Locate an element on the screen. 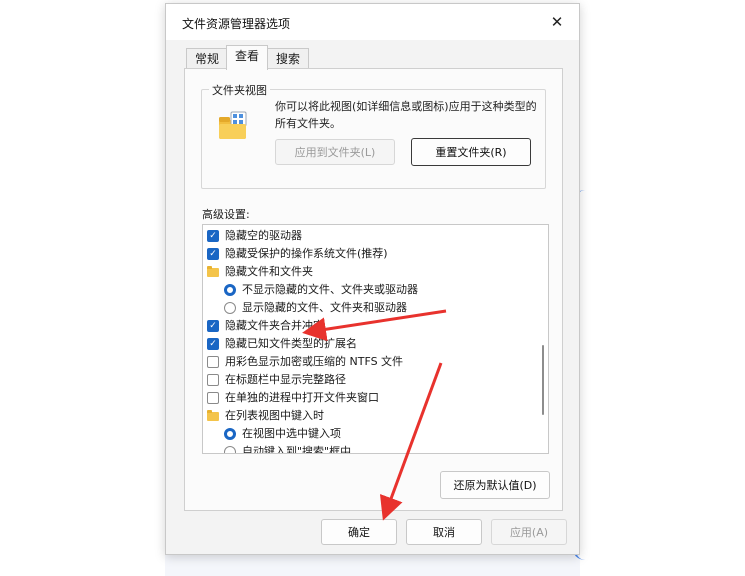  setting-label: 在列表视图中键入时 is located at coordinates (274, 415).